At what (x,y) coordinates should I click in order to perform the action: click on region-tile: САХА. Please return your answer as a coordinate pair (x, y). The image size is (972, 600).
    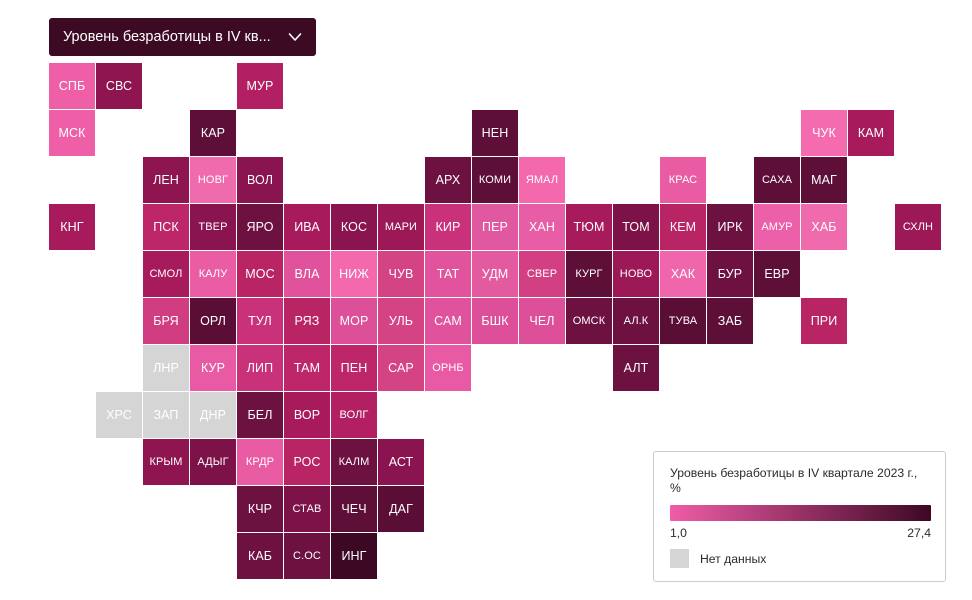
    Looking at the image, I should click on (777, 180).